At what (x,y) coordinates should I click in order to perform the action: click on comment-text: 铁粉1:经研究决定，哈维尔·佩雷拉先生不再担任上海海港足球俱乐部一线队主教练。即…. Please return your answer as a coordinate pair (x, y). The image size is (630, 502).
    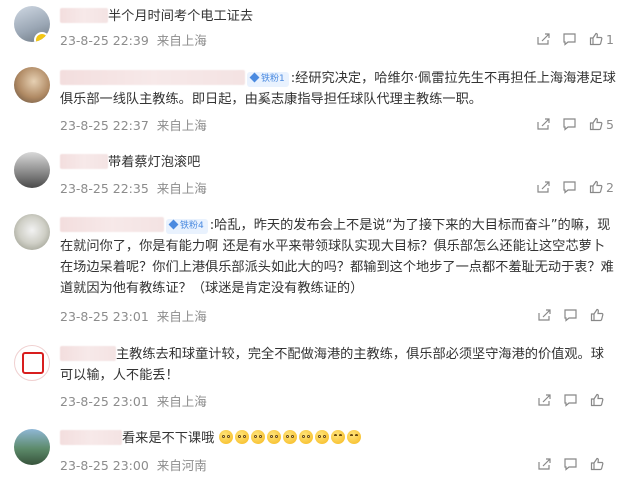
    Looking at the image, I should click on (338, 88).